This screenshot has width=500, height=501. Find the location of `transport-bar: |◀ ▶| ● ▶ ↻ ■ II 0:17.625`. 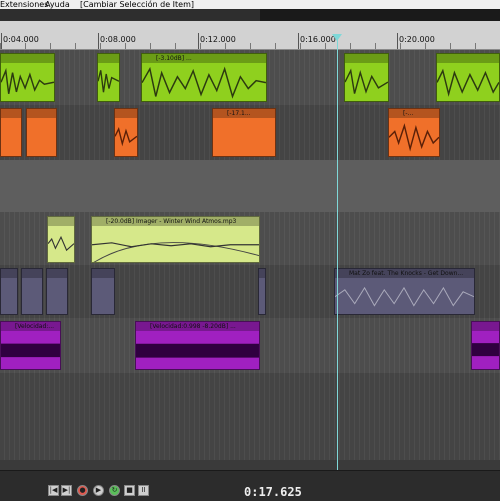

transport-bar: |◀ ▶| ● ▶ ↻ ■ II 0:17.625 is located at coordinates (250, 485).